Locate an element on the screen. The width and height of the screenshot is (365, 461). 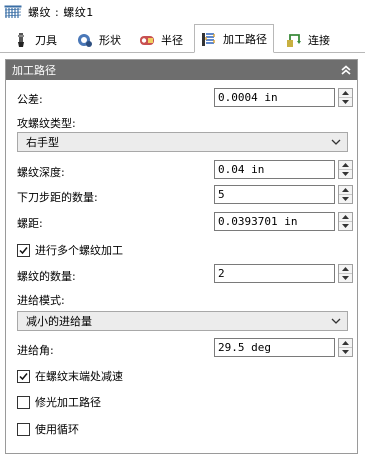
decel-at-end-label: 在螺纹末端处减速 is located at coordinates (79, 376).